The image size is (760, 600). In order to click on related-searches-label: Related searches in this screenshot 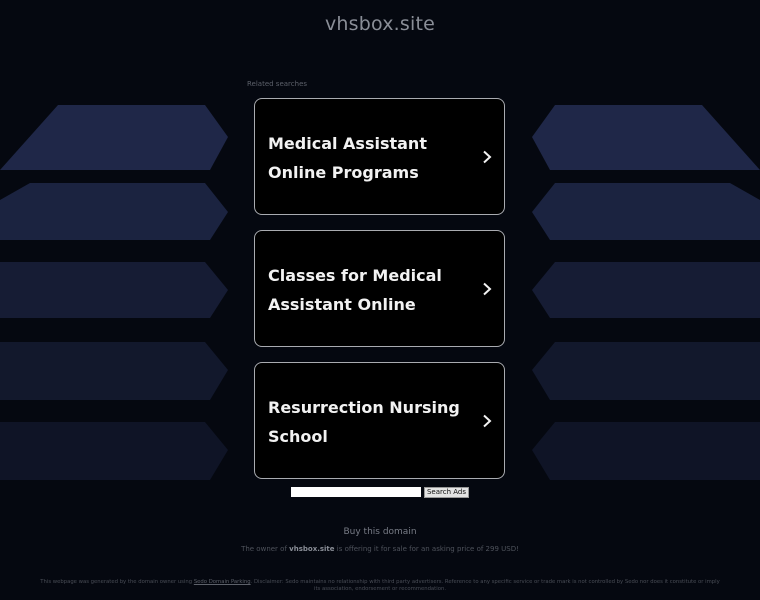, I will do `click(277, 84)`.